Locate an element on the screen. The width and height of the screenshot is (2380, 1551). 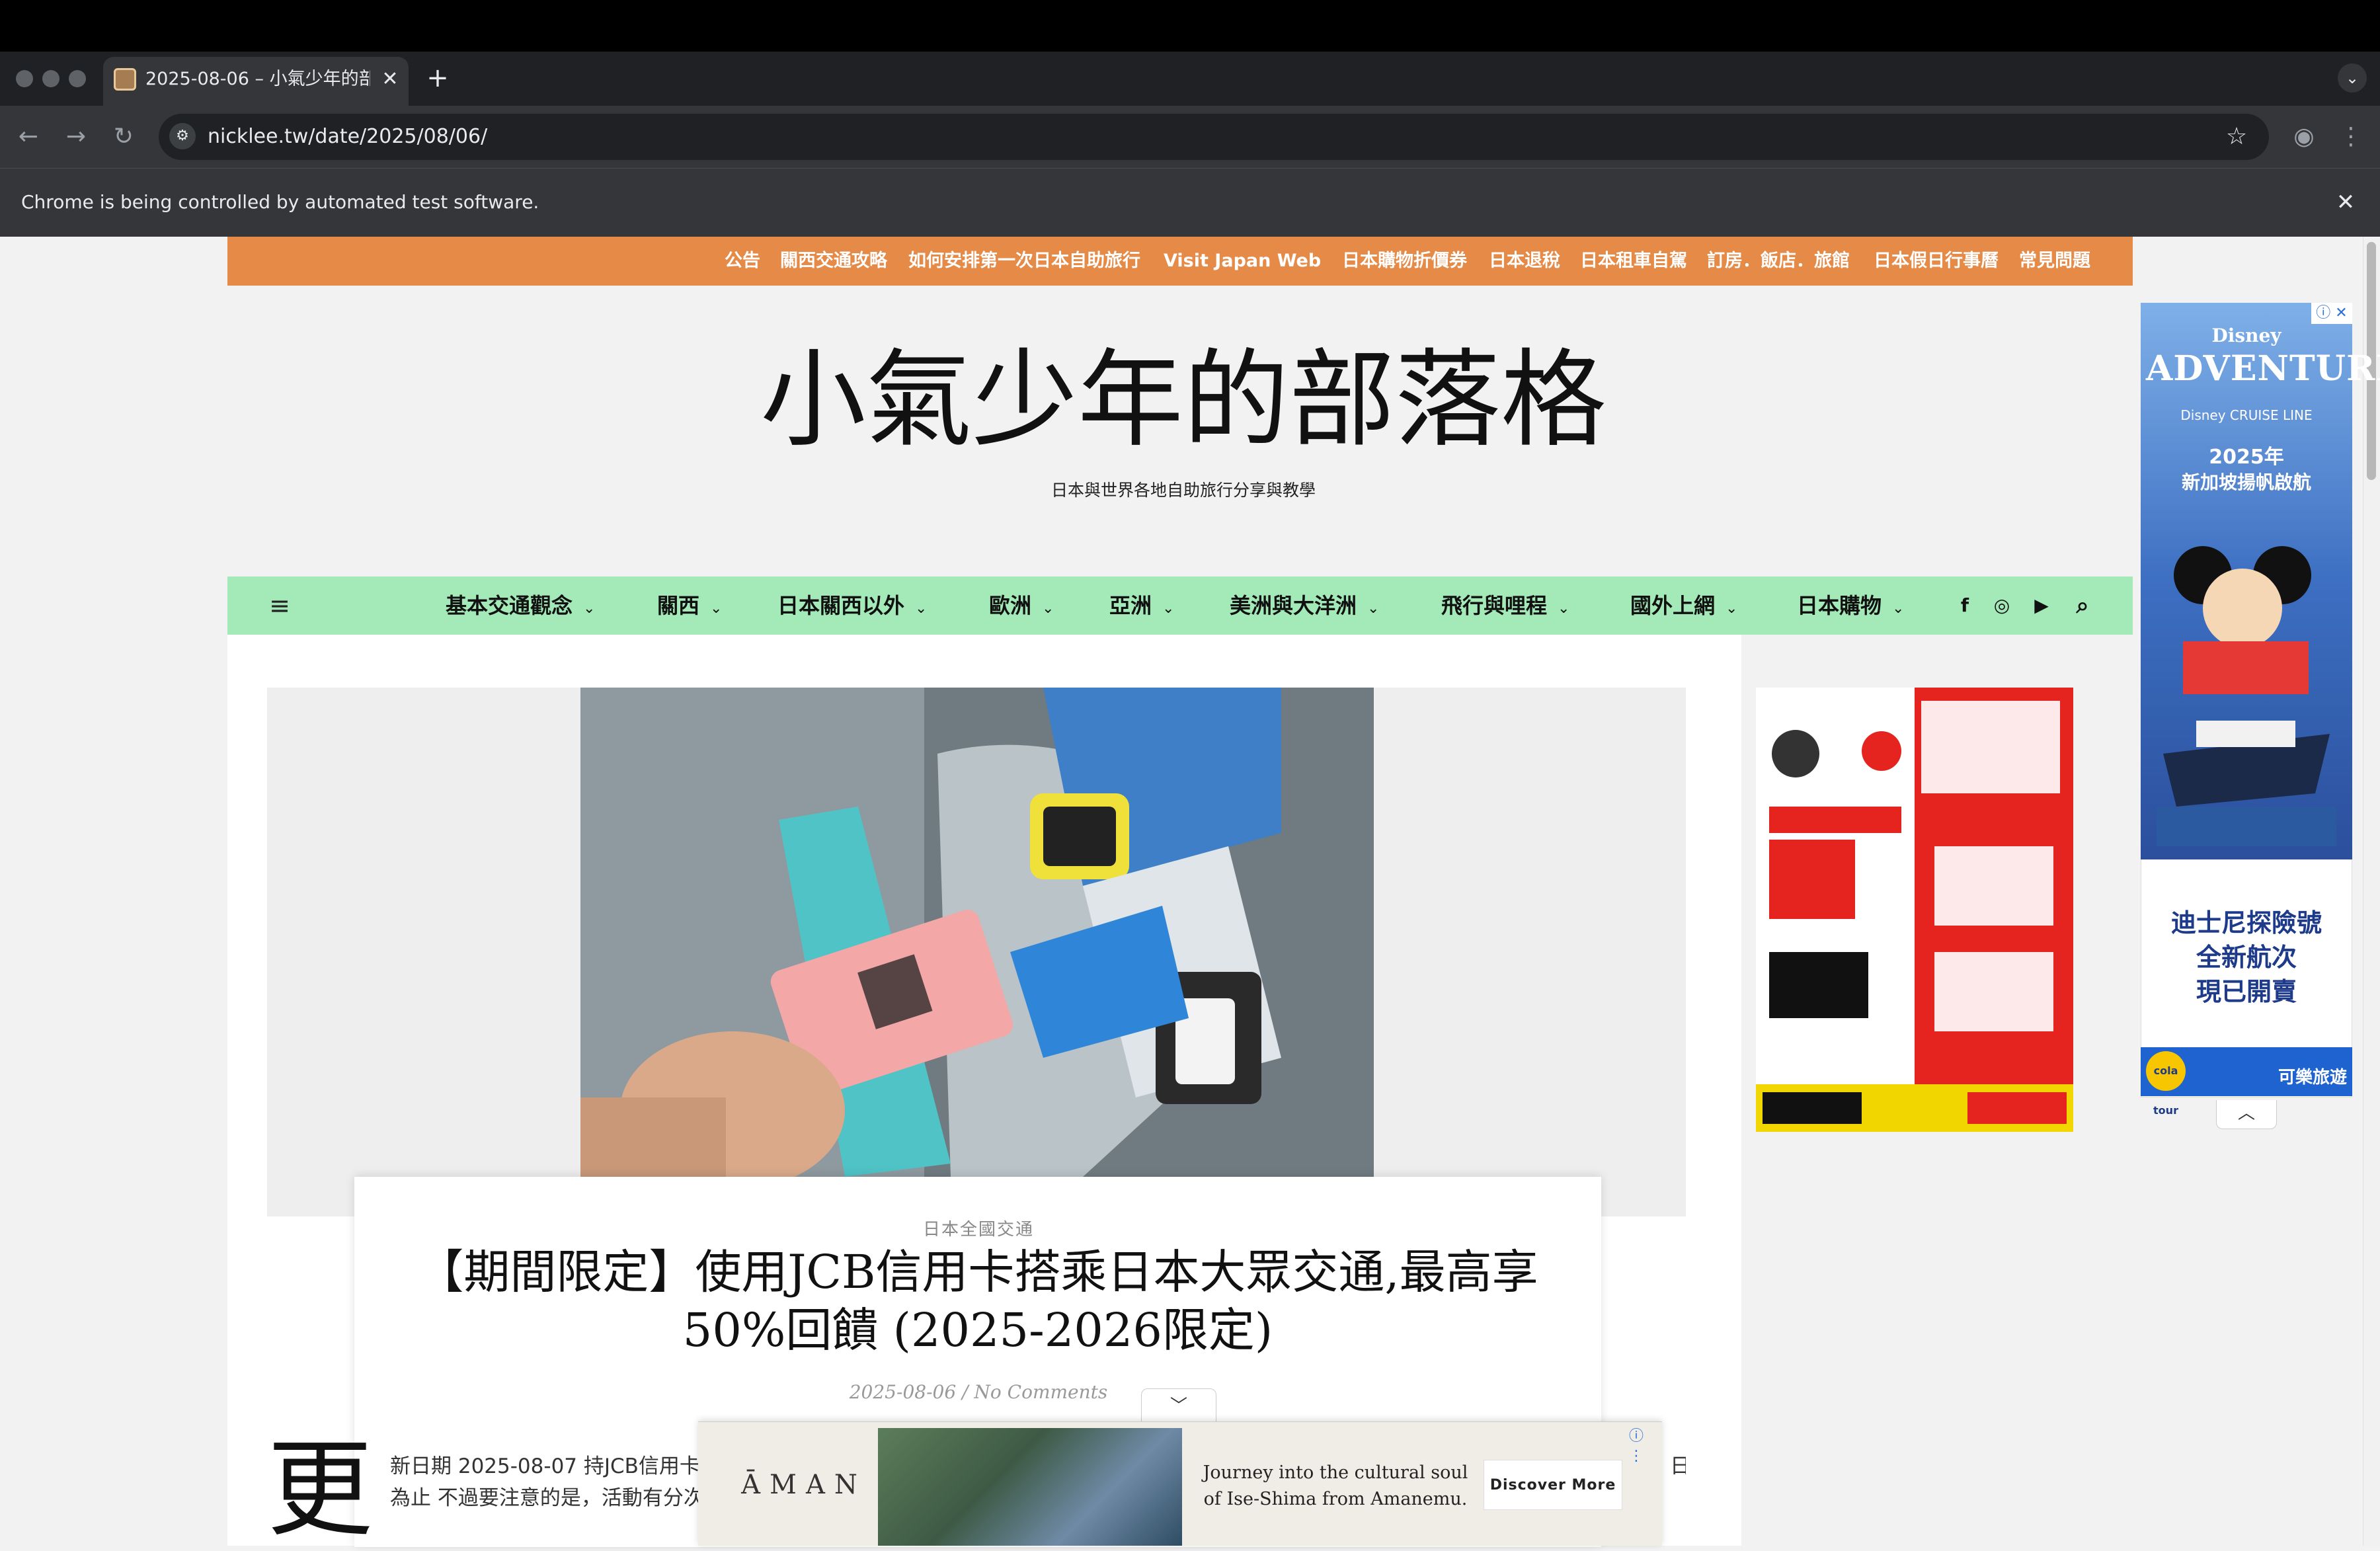
main-nav-item: 歐洲 ⌄ is located at coordinates (1021, 605).